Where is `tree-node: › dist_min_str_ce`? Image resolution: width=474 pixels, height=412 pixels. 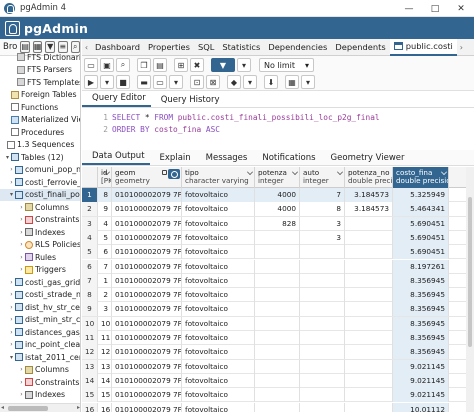
tree-node: › dist_min_str_ce is located at coordinates (40, 320).